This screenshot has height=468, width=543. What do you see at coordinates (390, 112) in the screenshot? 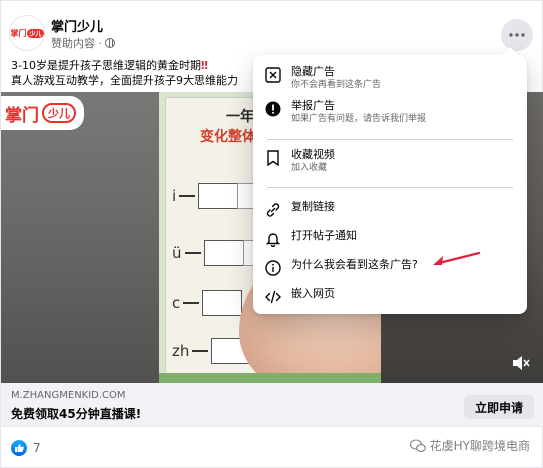
I see `menu-item-report-ad: 举报广告 如果广告有问题，请告诉我们举报` at bounding box center [390, 112].